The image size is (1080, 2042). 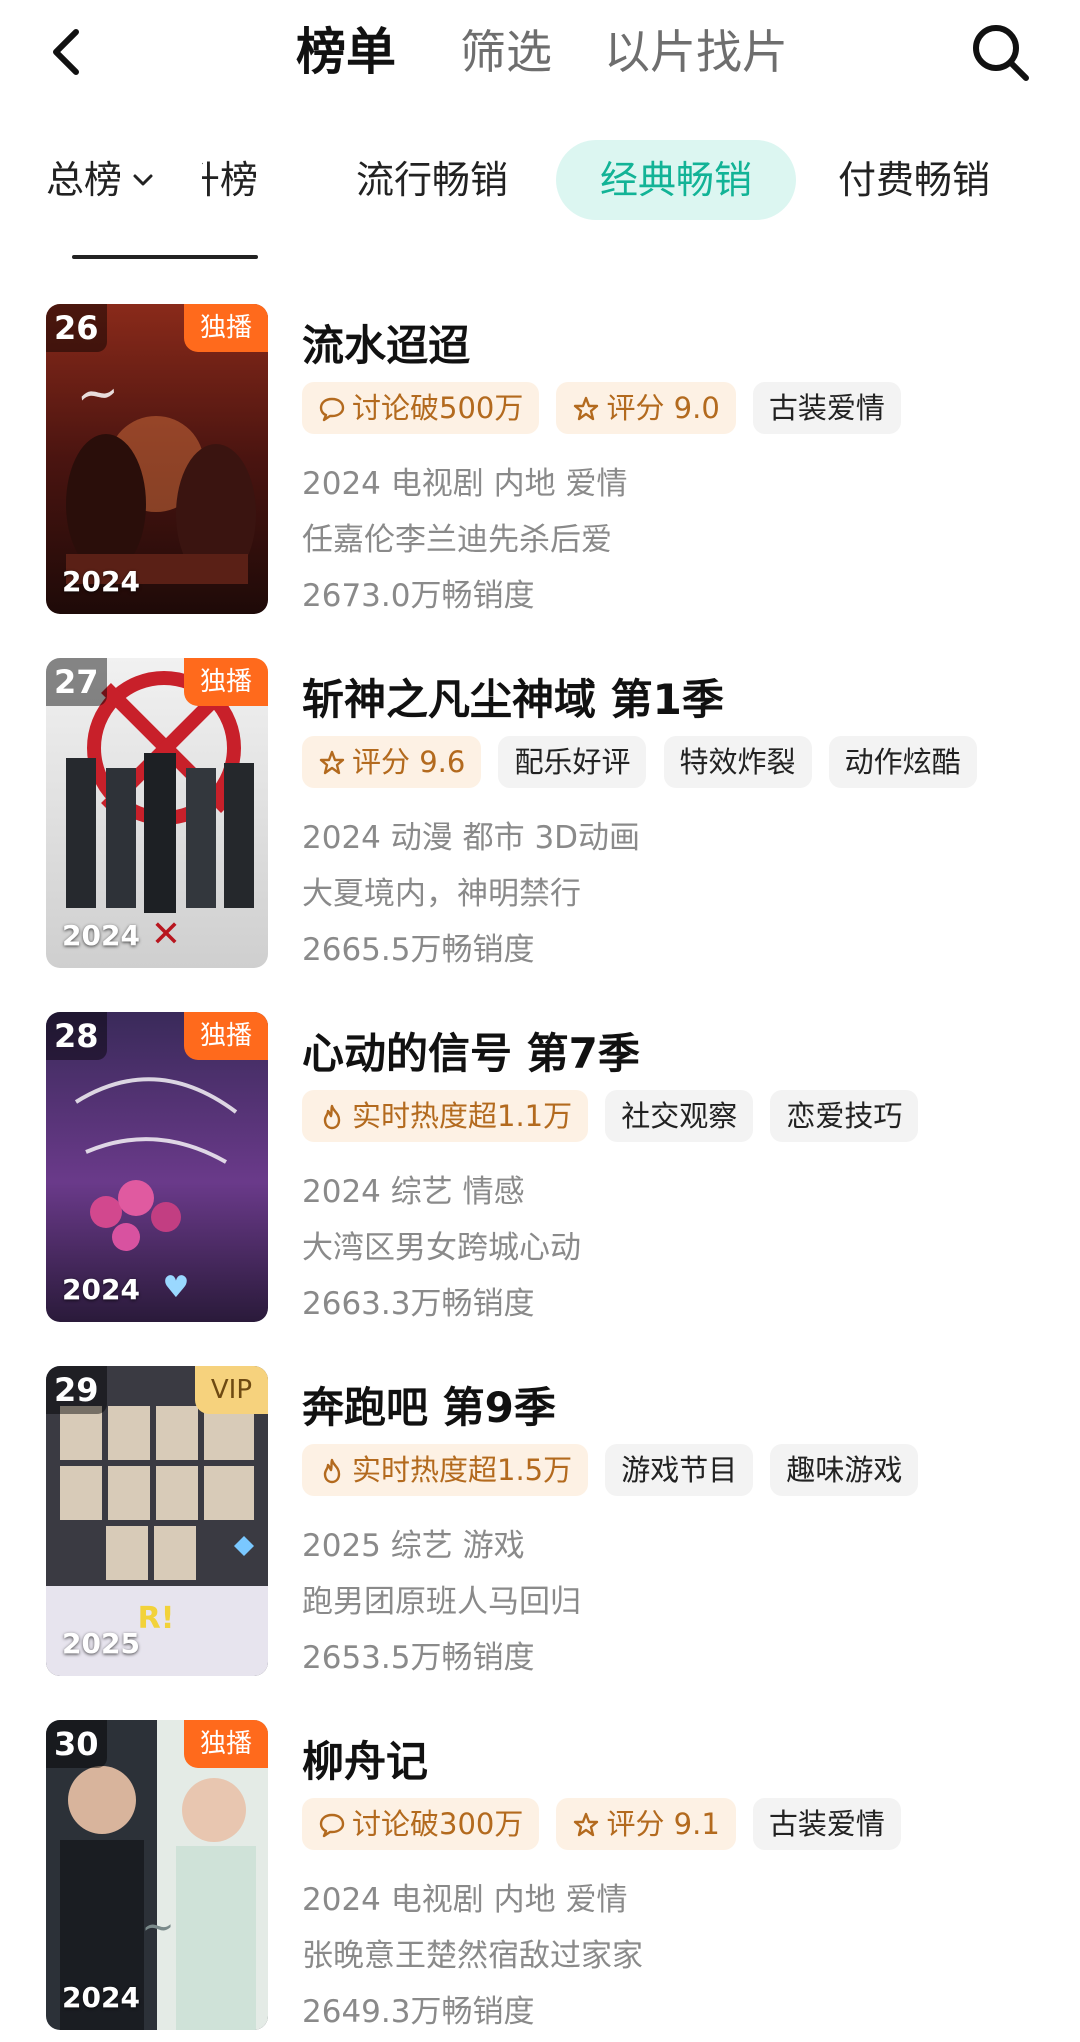 What do you see at coordinates (413, 1546) in the screenshot?
I see `item-meta-info: 2025 综艺 游戏` at bounding box center [413, 1546].